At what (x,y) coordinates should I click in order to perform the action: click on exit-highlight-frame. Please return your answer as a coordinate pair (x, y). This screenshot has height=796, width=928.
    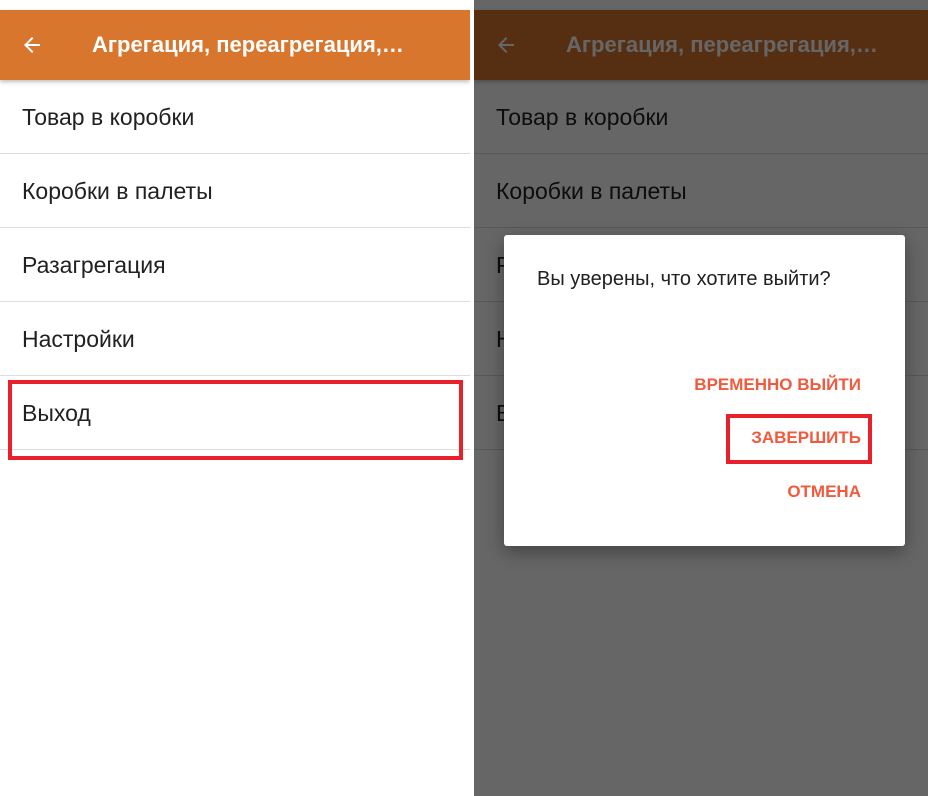
    Looking at the image, I should click on (235, 420).